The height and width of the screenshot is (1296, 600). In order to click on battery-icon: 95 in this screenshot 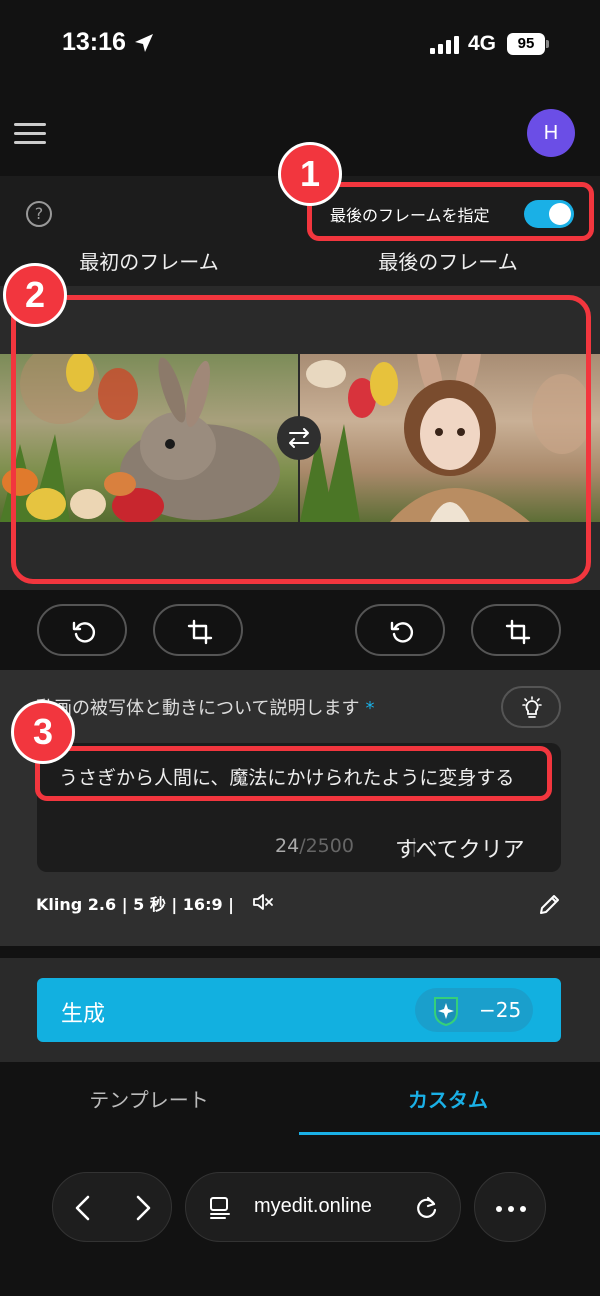, I will do `click(526, 44)`.